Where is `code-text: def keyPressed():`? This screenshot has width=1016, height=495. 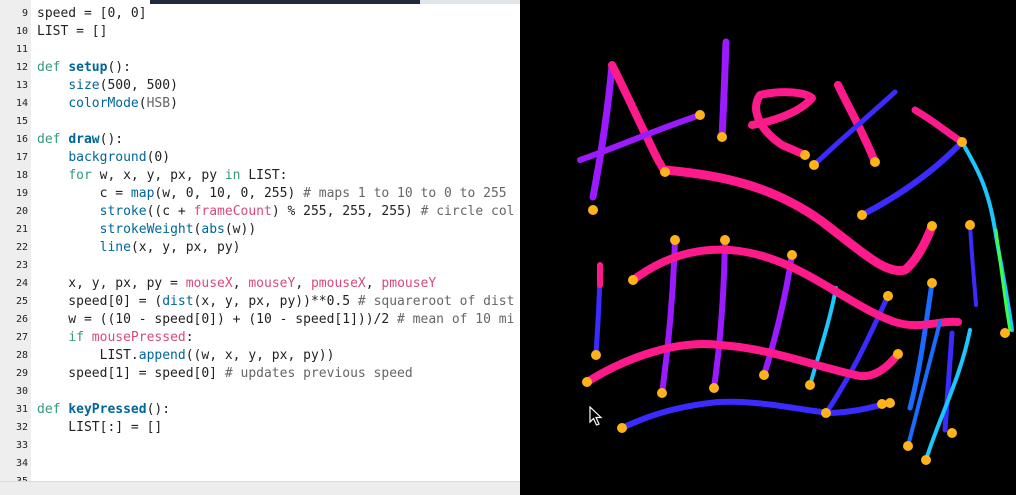
code-text: def keyPressed(): is located at coordinates (103, 410).